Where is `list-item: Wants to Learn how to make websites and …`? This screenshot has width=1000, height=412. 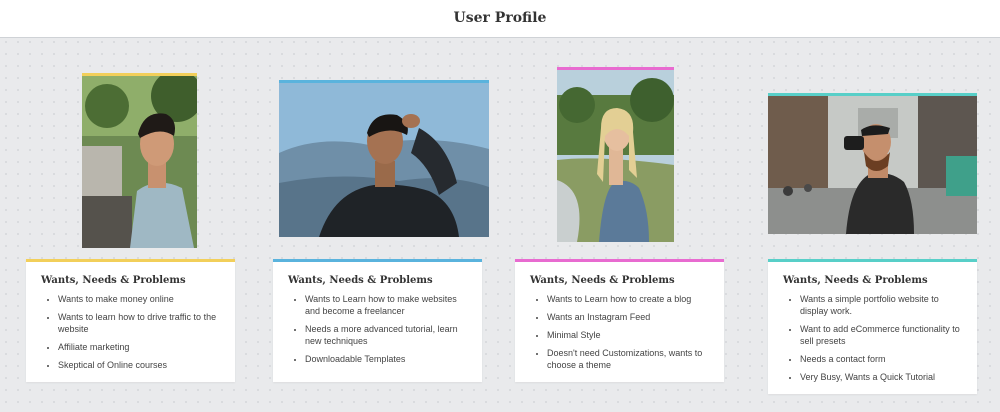
list-item: Wants to Learn how to make websites and … is located at coordinates (386, 305).